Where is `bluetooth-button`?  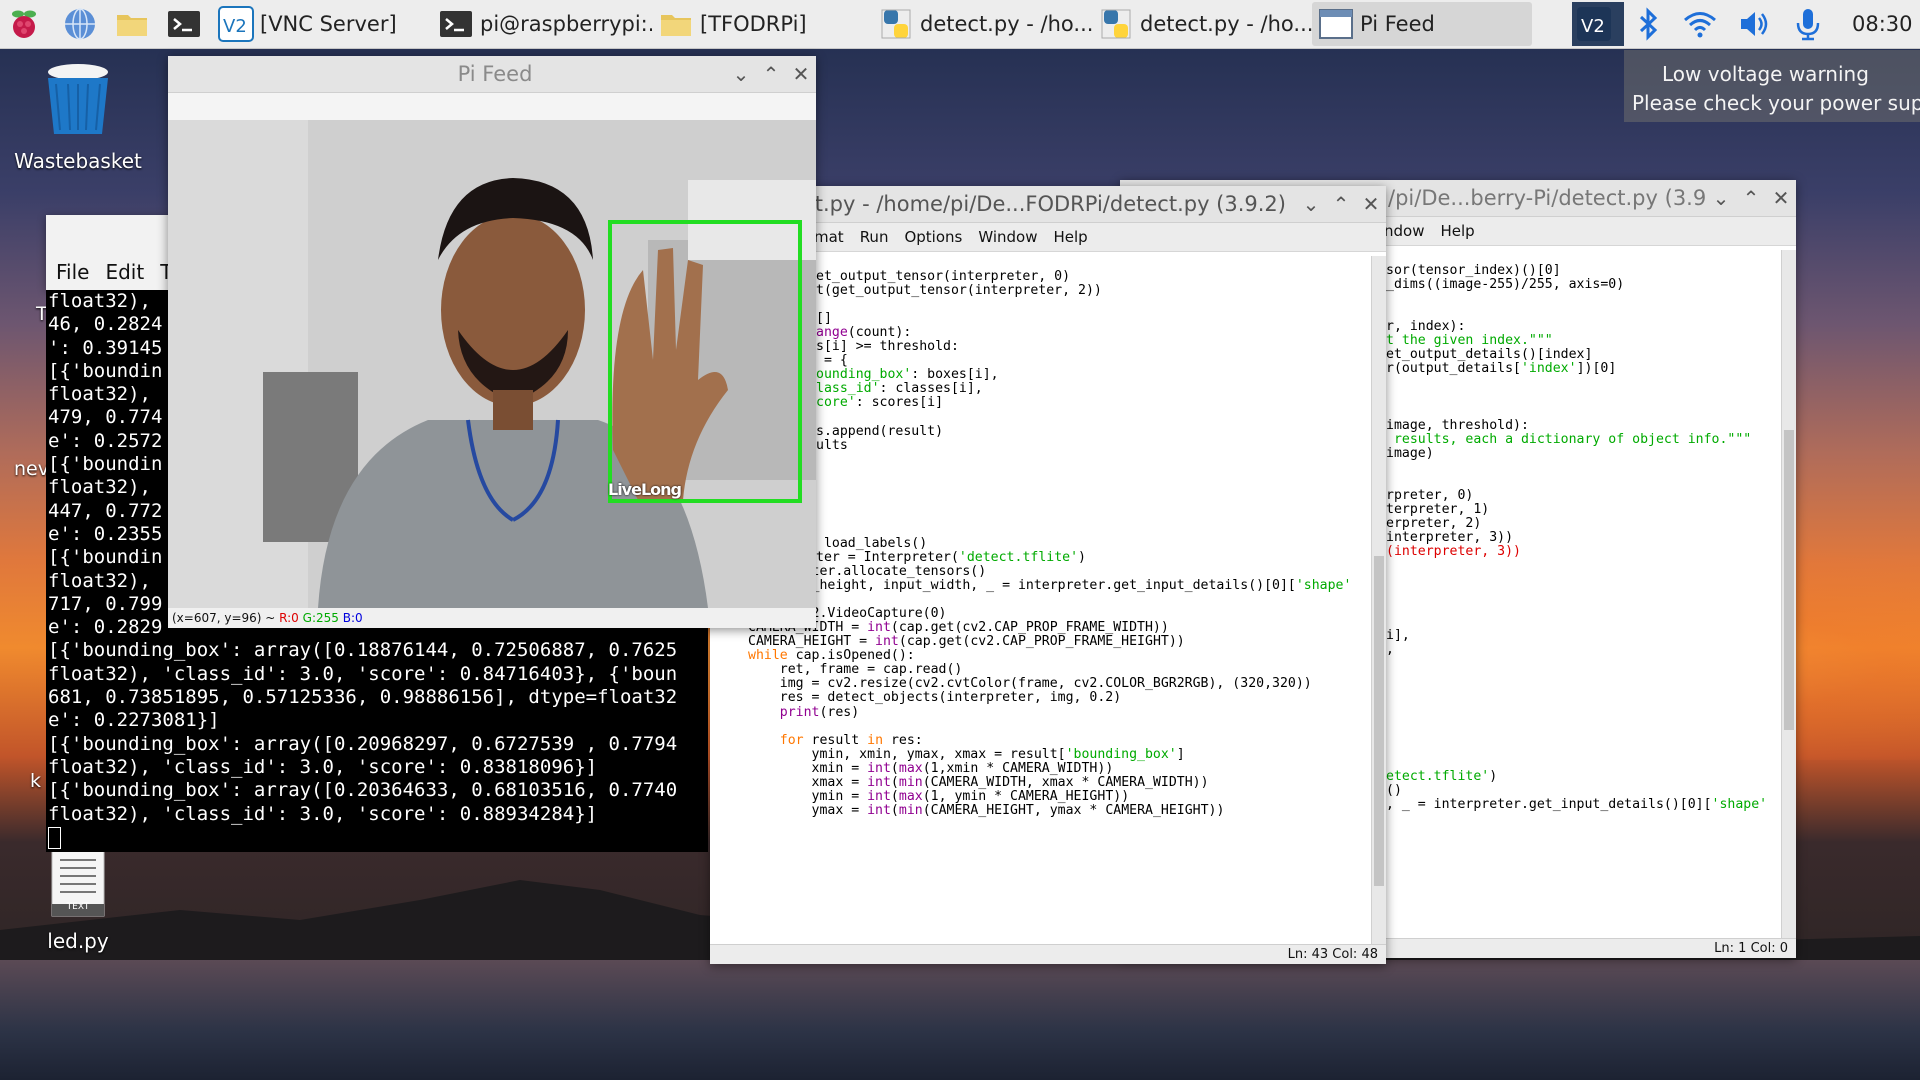 bluetooth-button is located at coordinates (1650, 24).